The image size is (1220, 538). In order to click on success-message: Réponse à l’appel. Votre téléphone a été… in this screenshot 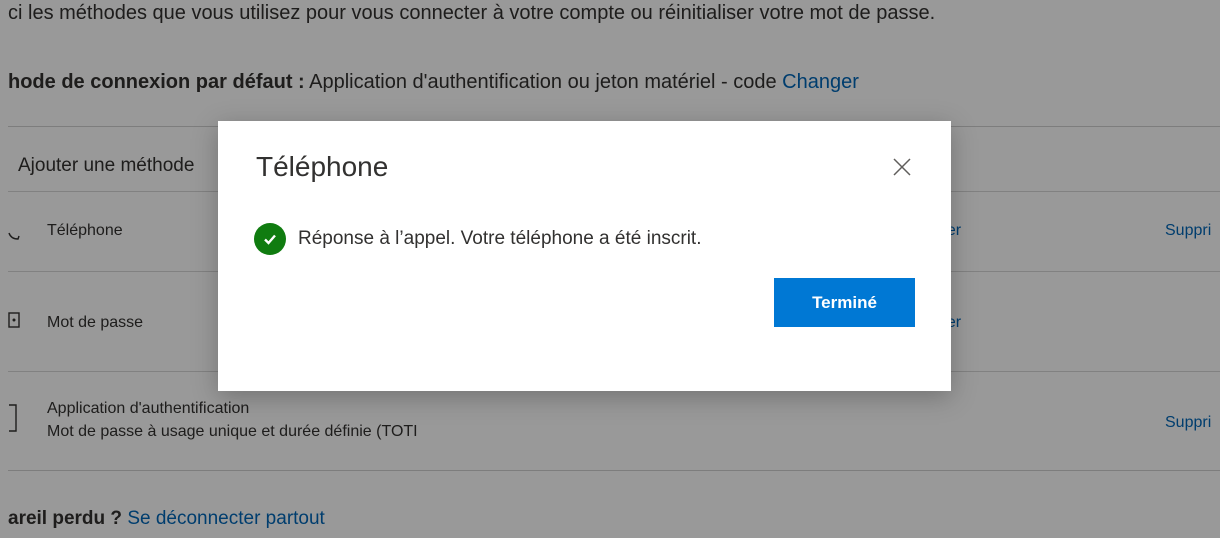, I will do `click(500, 238)`.